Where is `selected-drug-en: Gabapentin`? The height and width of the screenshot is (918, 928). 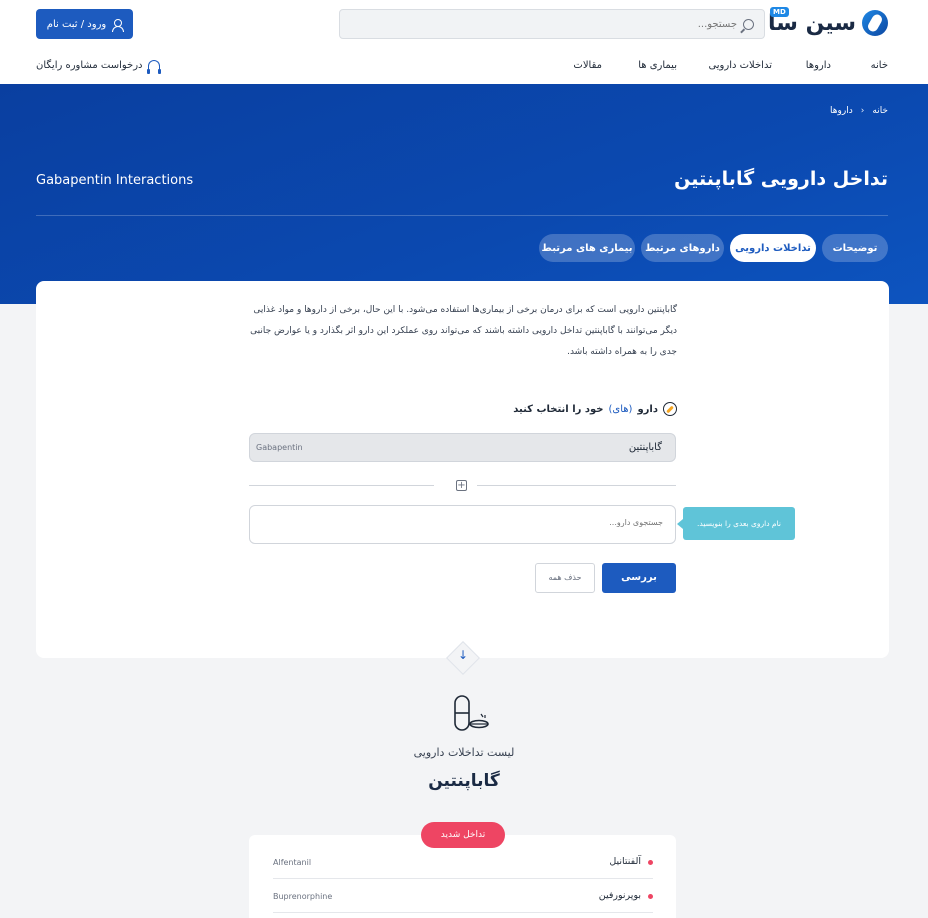
selected-drug-en: Gabapentin is located at coordinates (279, 447).